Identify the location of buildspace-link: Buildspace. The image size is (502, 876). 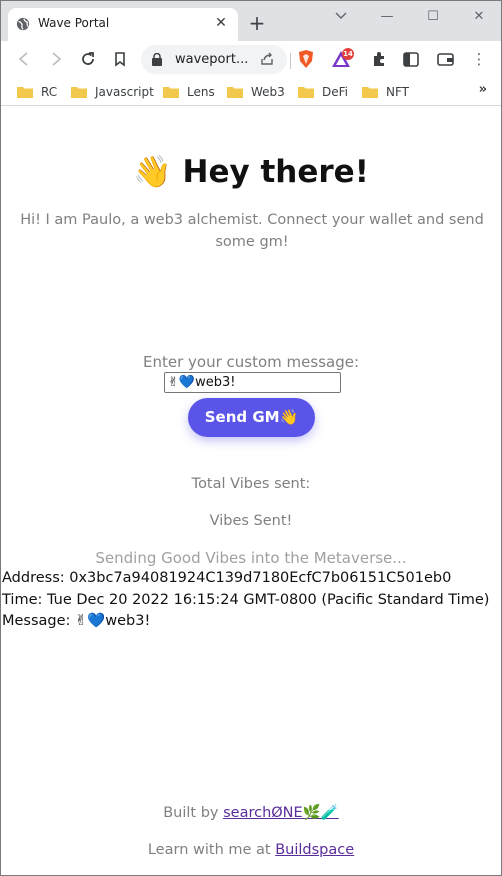
(314, 850).